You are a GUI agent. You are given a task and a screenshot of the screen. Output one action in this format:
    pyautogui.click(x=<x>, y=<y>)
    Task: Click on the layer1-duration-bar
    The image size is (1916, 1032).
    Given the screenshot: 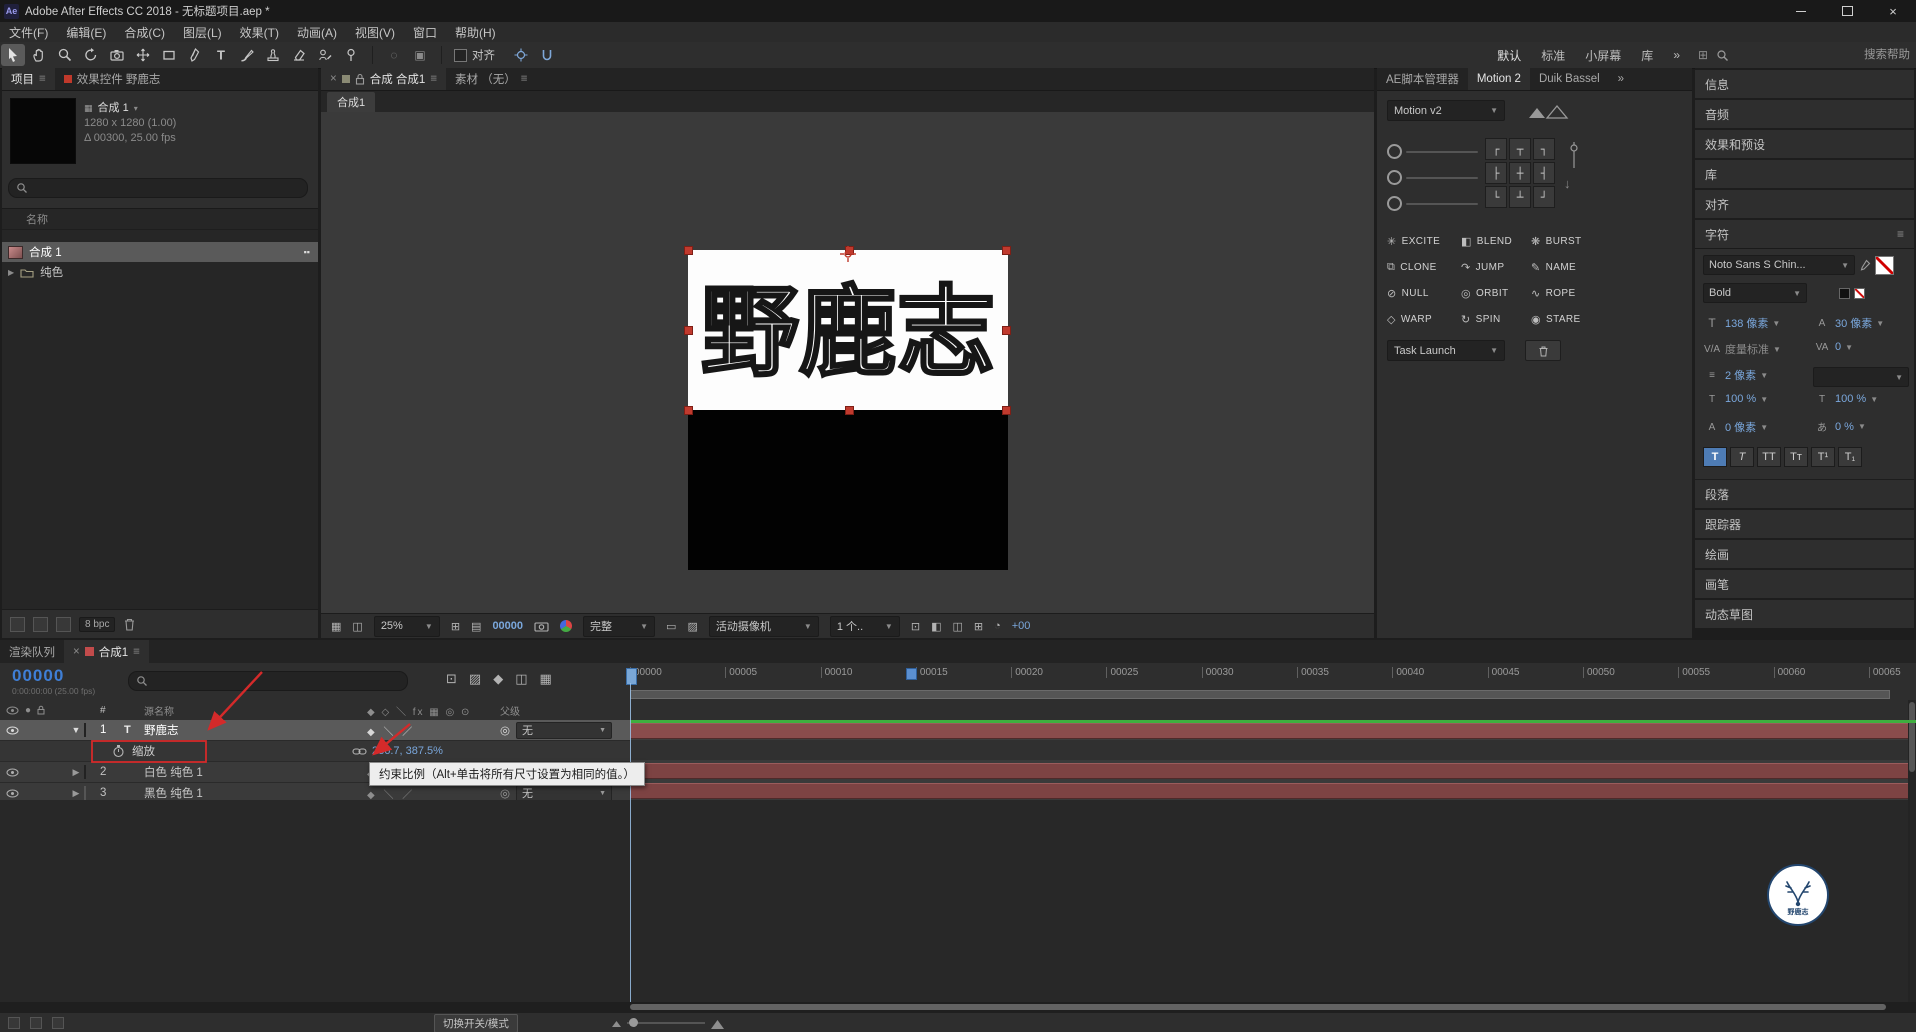 What is the action you would take?
    pyautogui.click(x=1269, y=731)
    